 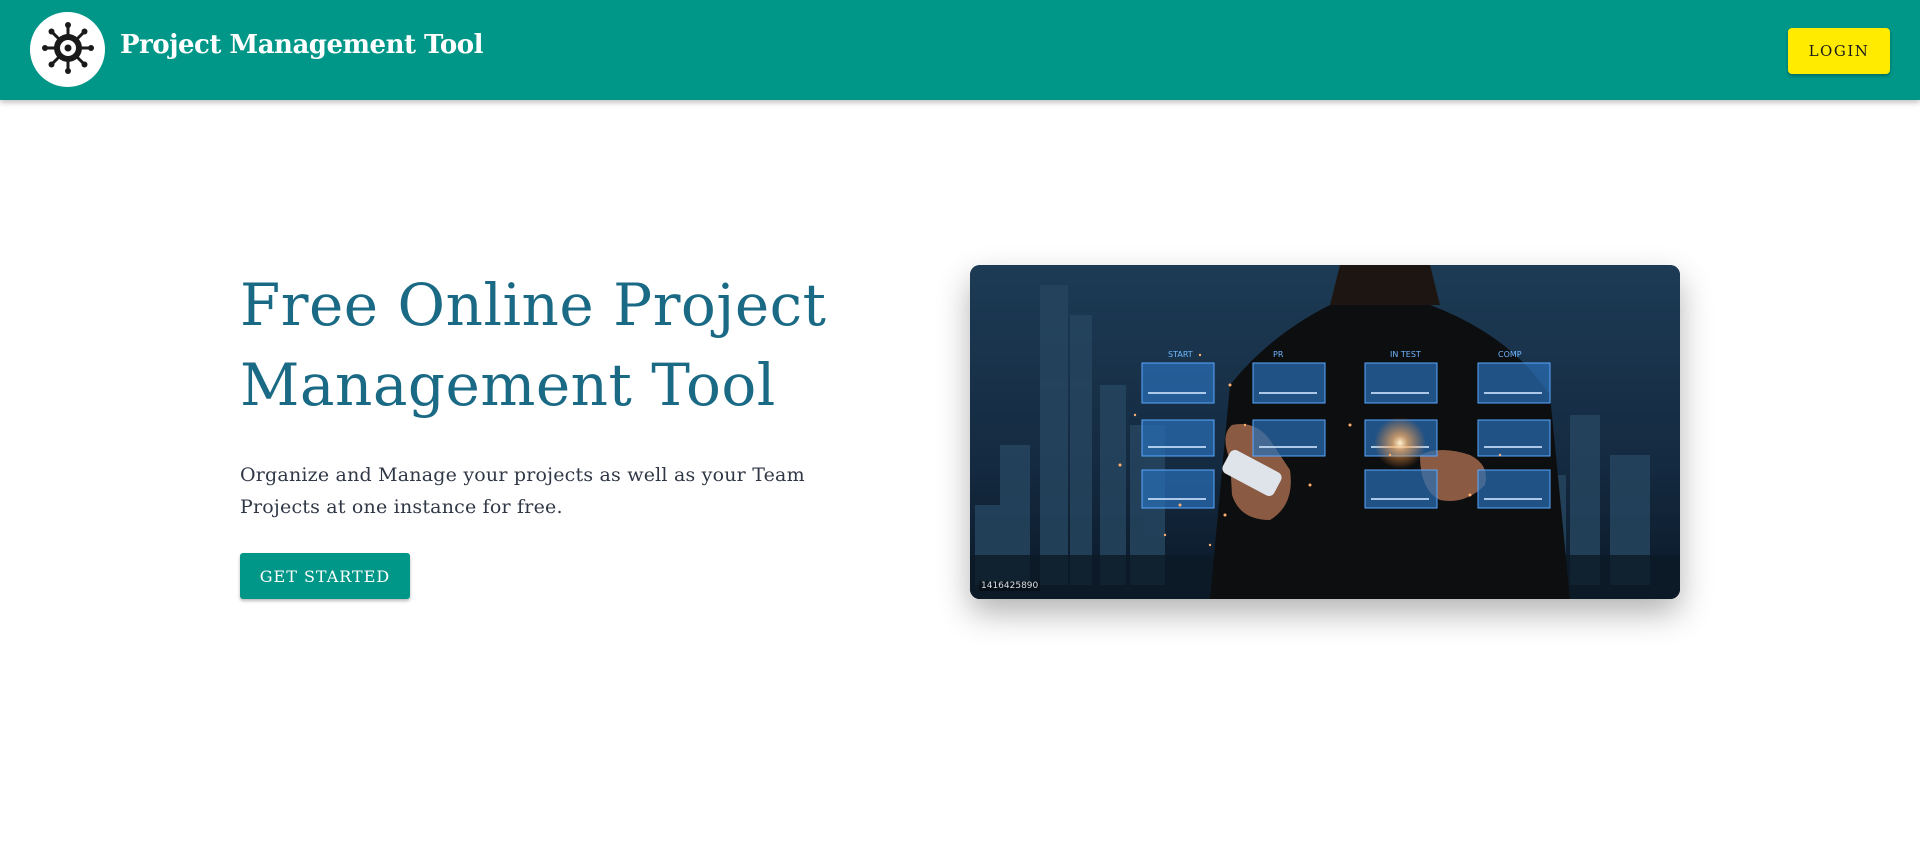 I want to click on logo, so click(x=67, y=49).